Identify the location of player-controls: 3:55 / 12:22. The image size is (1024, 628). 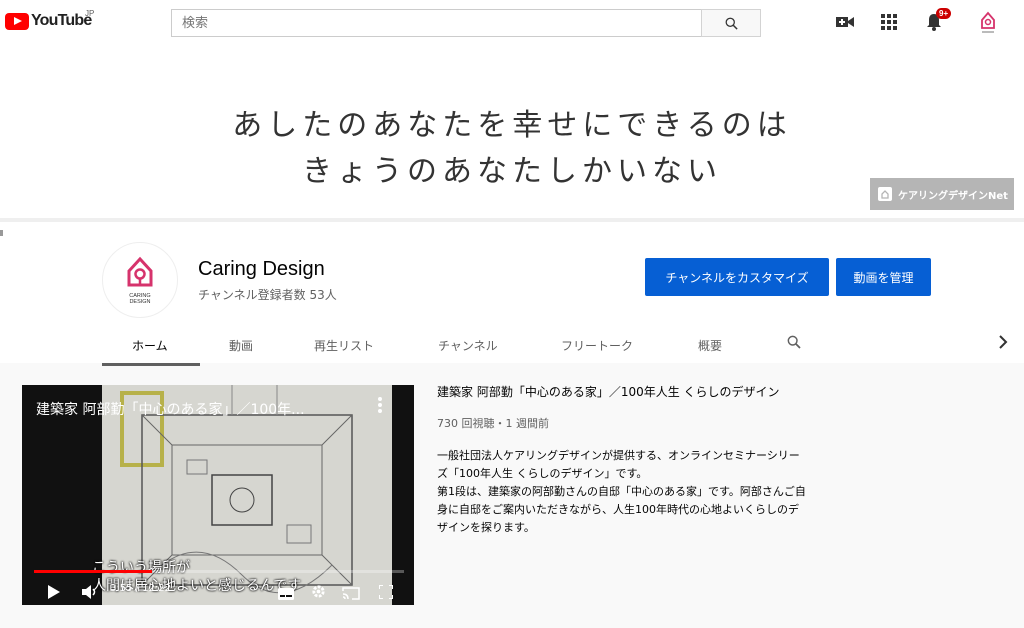
(218, 591).